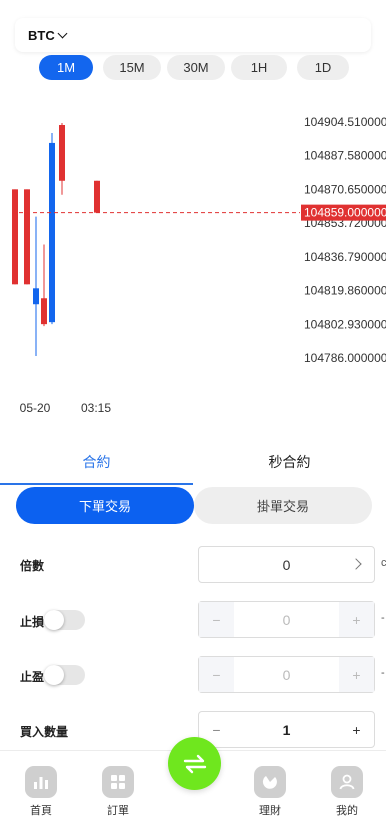 This screenshot has height=827, width=386. What do you see at coordinates (32, 677) in the screenshot?
I see `take-profit-label: 止盈` at bounding box center [32, 677].